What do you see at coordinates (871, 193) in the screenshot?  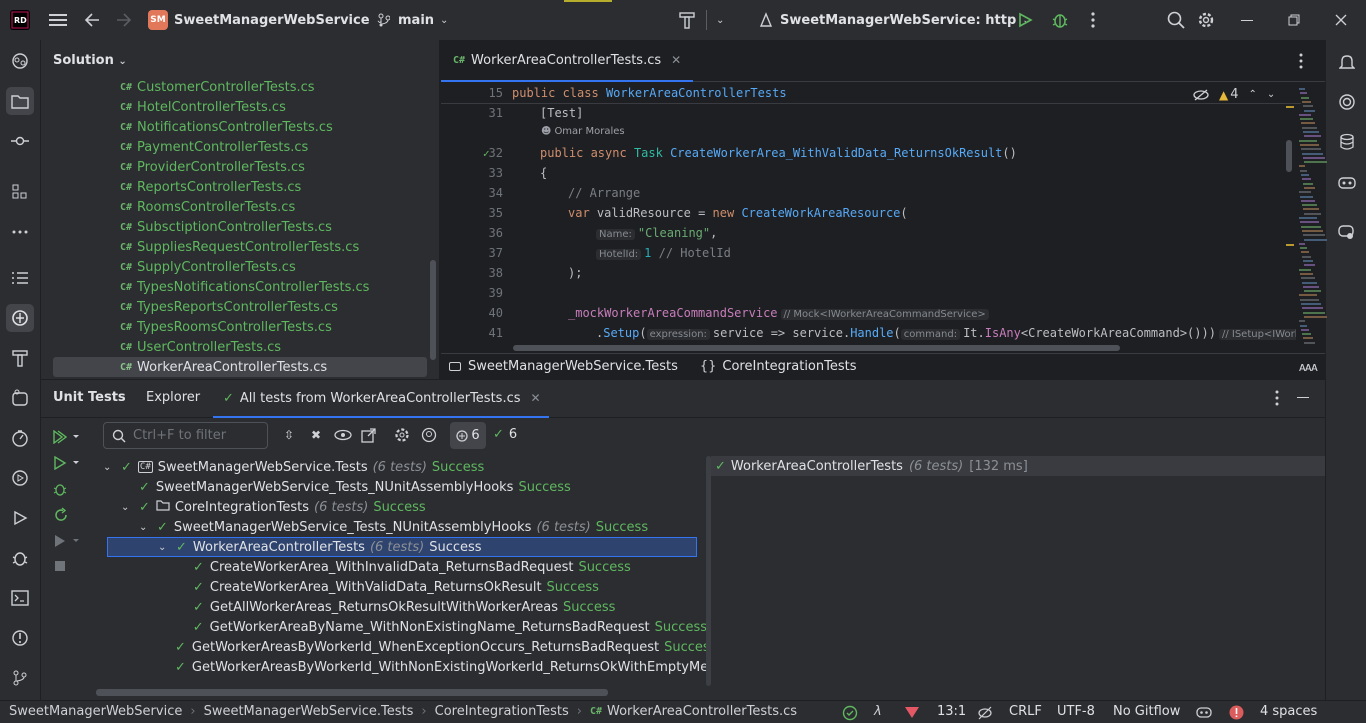 I see `code-line-34: 34 // Arrange` at bounding box center [871, 193].